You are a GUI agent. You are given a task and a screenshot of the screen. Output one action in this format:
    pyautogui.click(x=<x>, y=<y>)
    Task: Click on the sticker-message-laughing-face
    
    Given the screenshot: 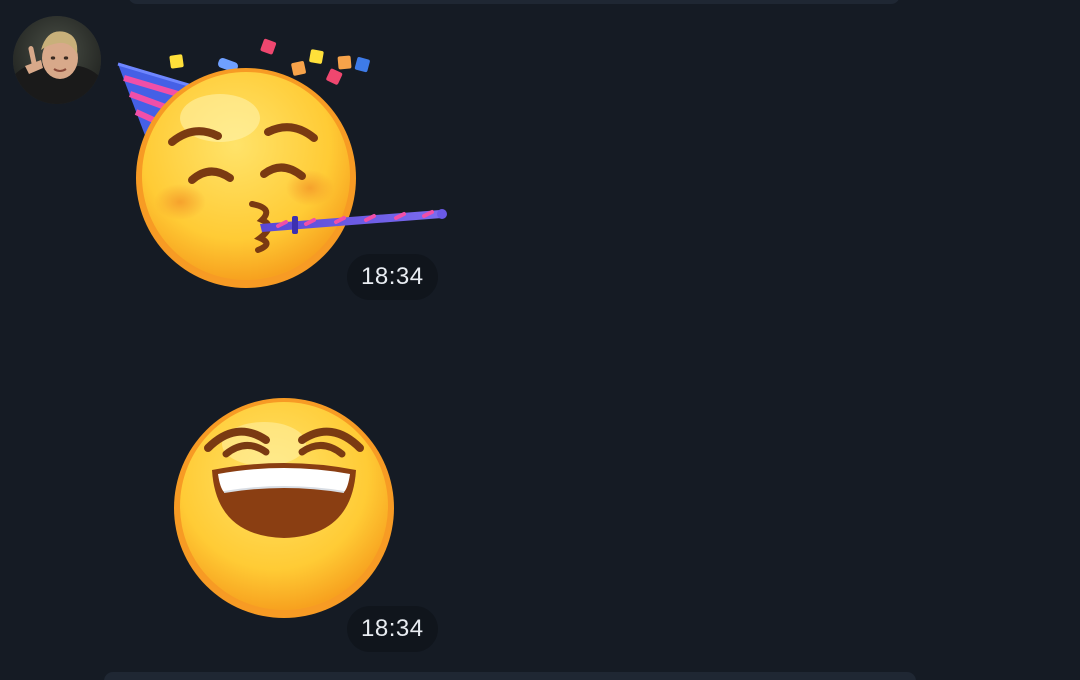 What is the action you would take?
    pyautogui.click(x=284, y=508)
    